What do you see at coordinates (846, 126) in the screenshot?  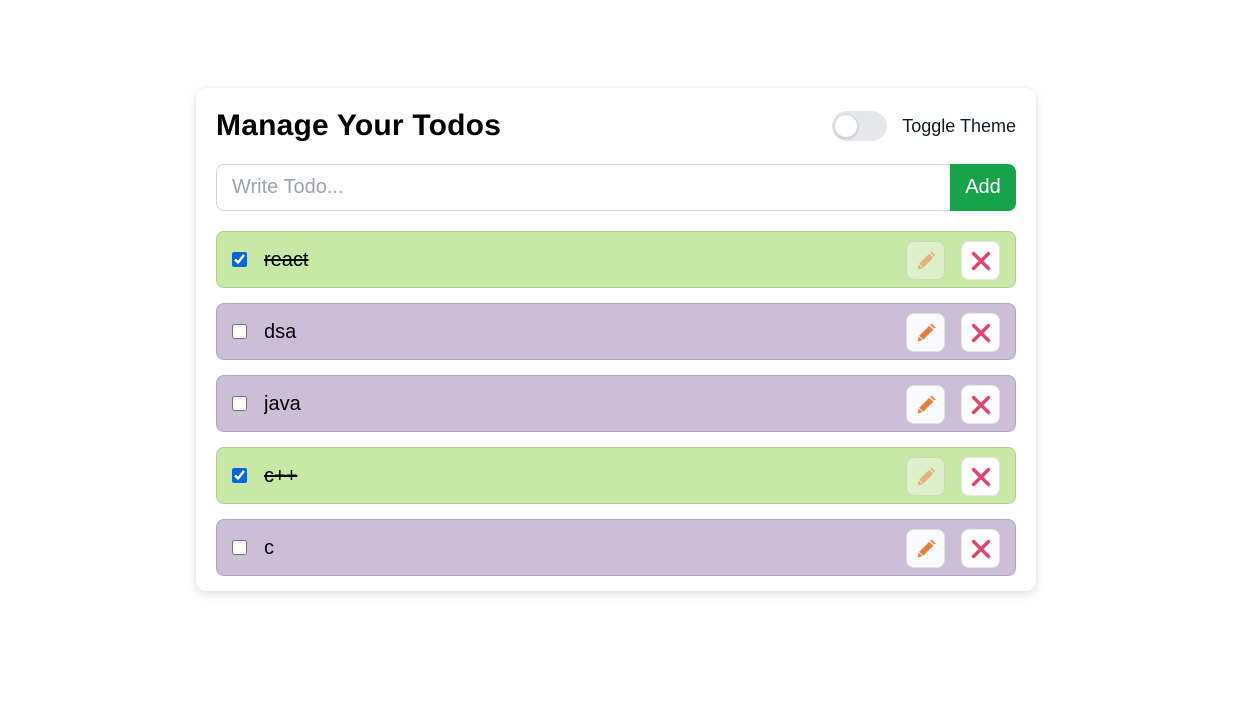 I see `switch-knob` at bounding box center [846, 126].